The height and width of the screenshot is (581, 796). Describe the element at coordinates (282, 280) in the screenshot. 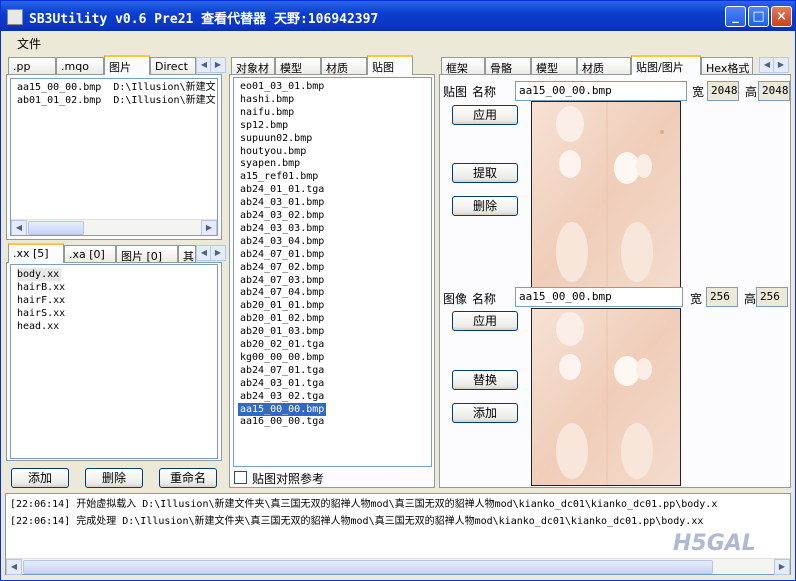

I see `list-item: ab24_07_03.bmp` at that location.